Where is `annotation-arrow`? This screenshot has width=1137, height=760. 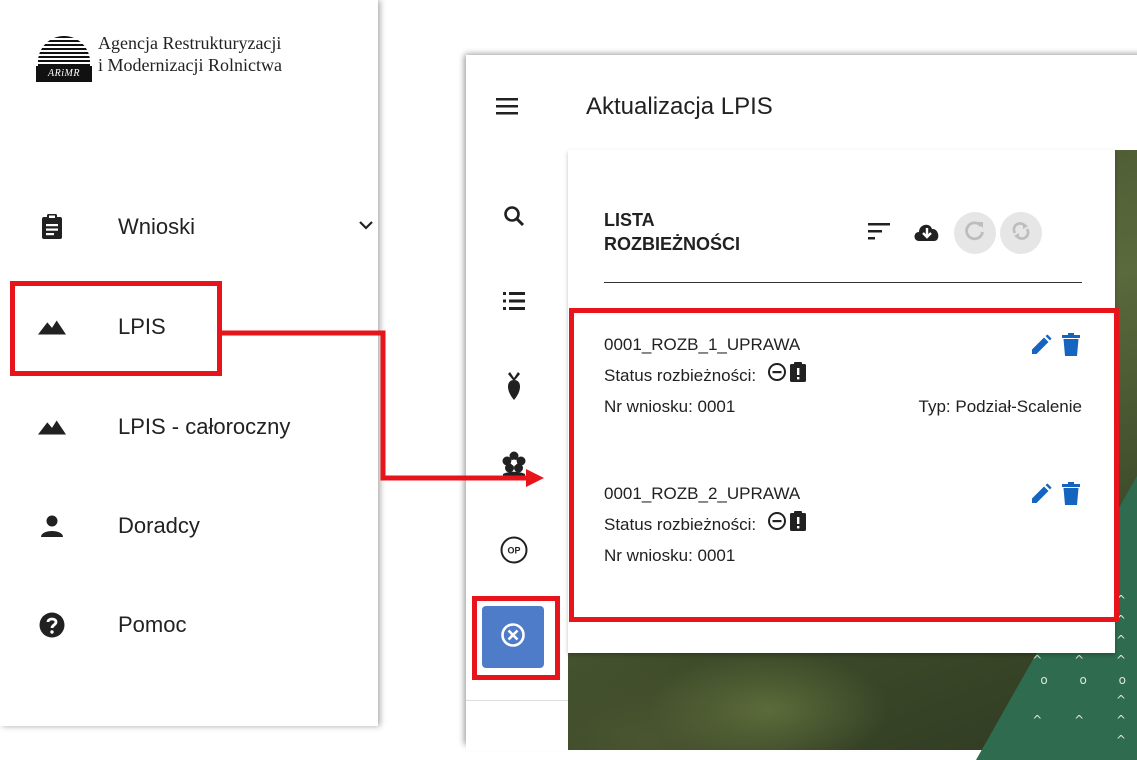 annotation-arrow is located at coordinates (383, 408).